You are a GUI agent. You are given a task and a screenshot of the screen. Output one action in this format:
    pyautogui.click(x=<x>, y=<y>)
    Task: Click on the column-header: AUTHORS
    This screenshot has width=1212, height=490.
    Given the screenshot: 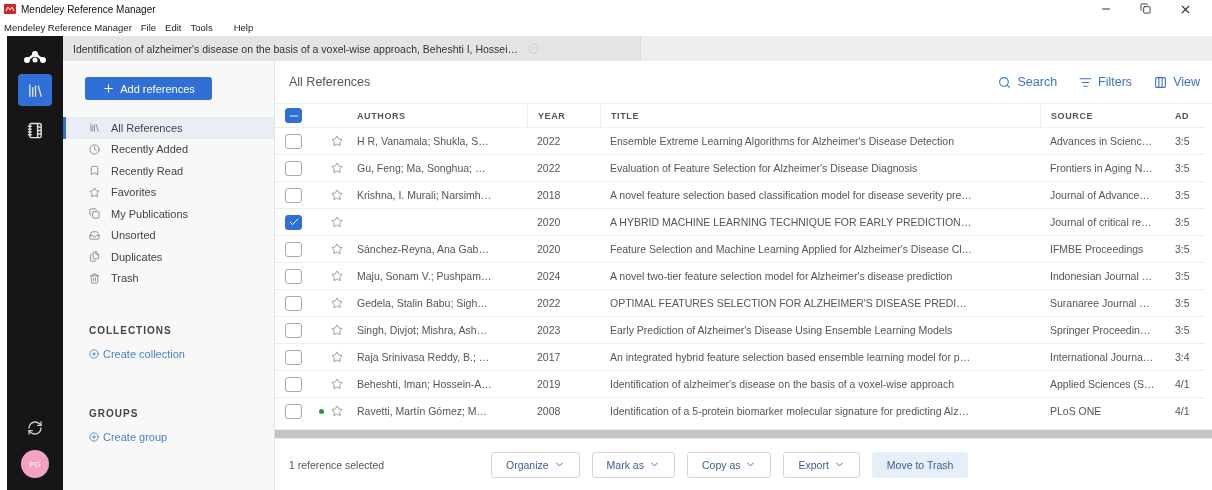 What is the action you would take?
    pyautogui.click(x=442, y=115)
    